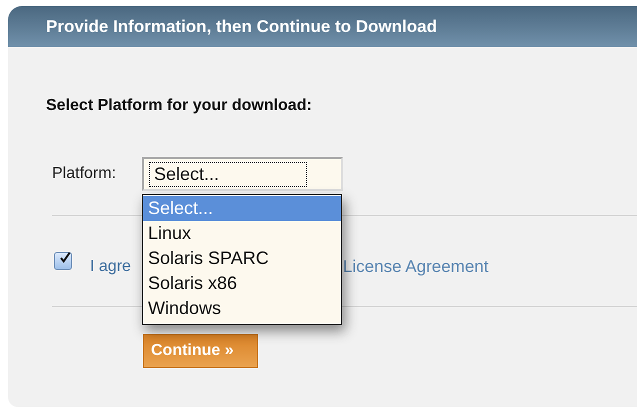 This screenshot has width=637, height=410. Describe the element at coordinates (322, 26) in the screenshot. I see `panel-title: Provide Information, then Continue to Download` at that location.